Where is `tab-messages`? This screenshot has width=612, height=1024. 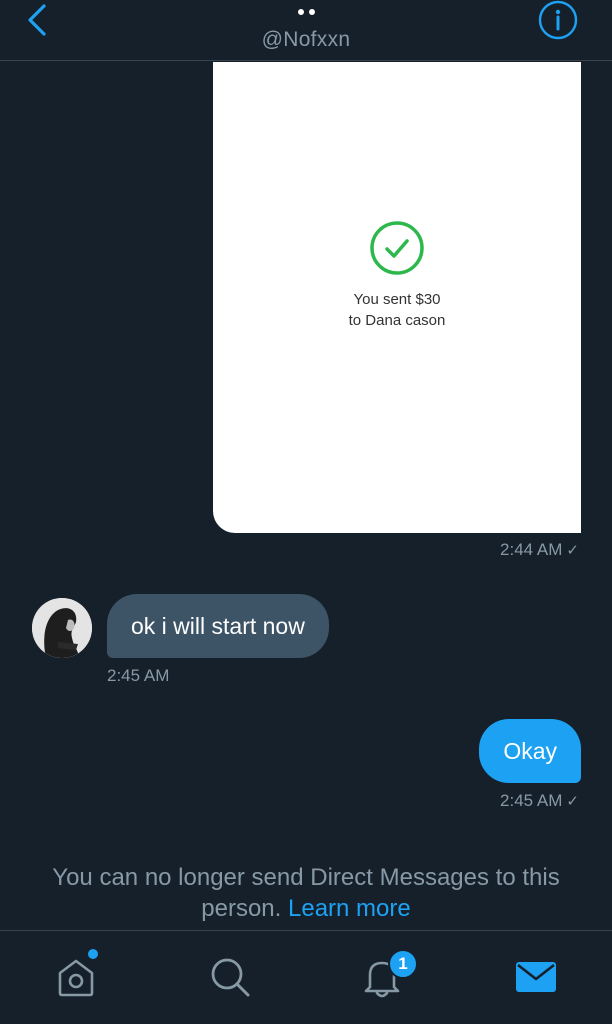
tab-messages is located at coordinates (536, 977).